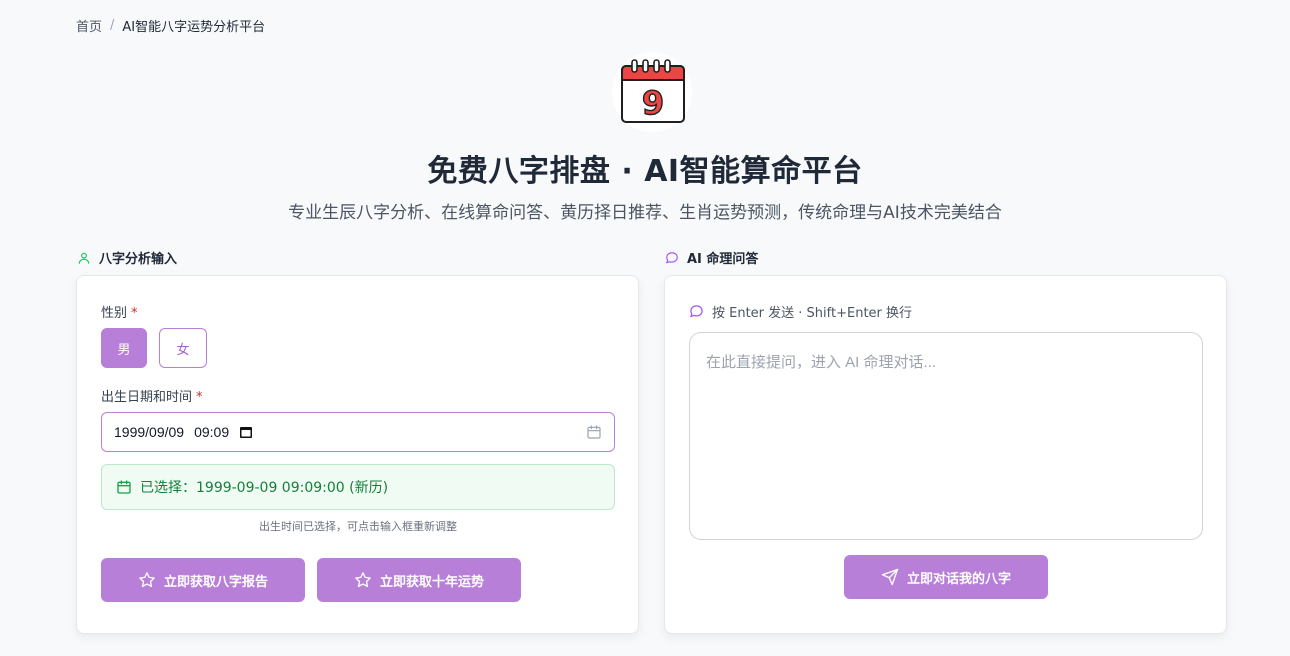  I want to click on breadcrumb-home-link: 首页, so click(89, 25).